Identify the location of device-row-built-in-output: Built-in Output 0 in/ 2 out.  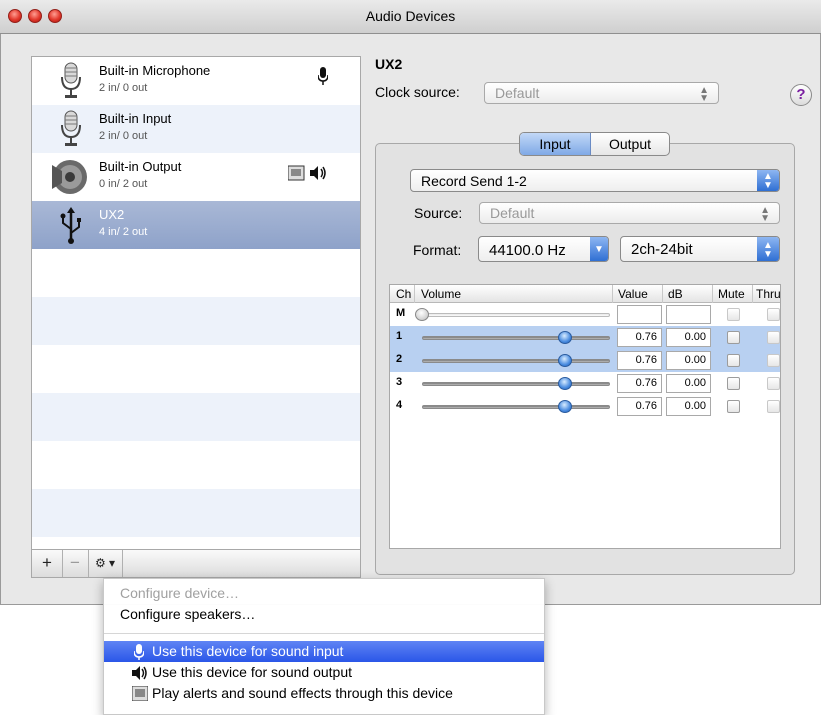
(196, 177).